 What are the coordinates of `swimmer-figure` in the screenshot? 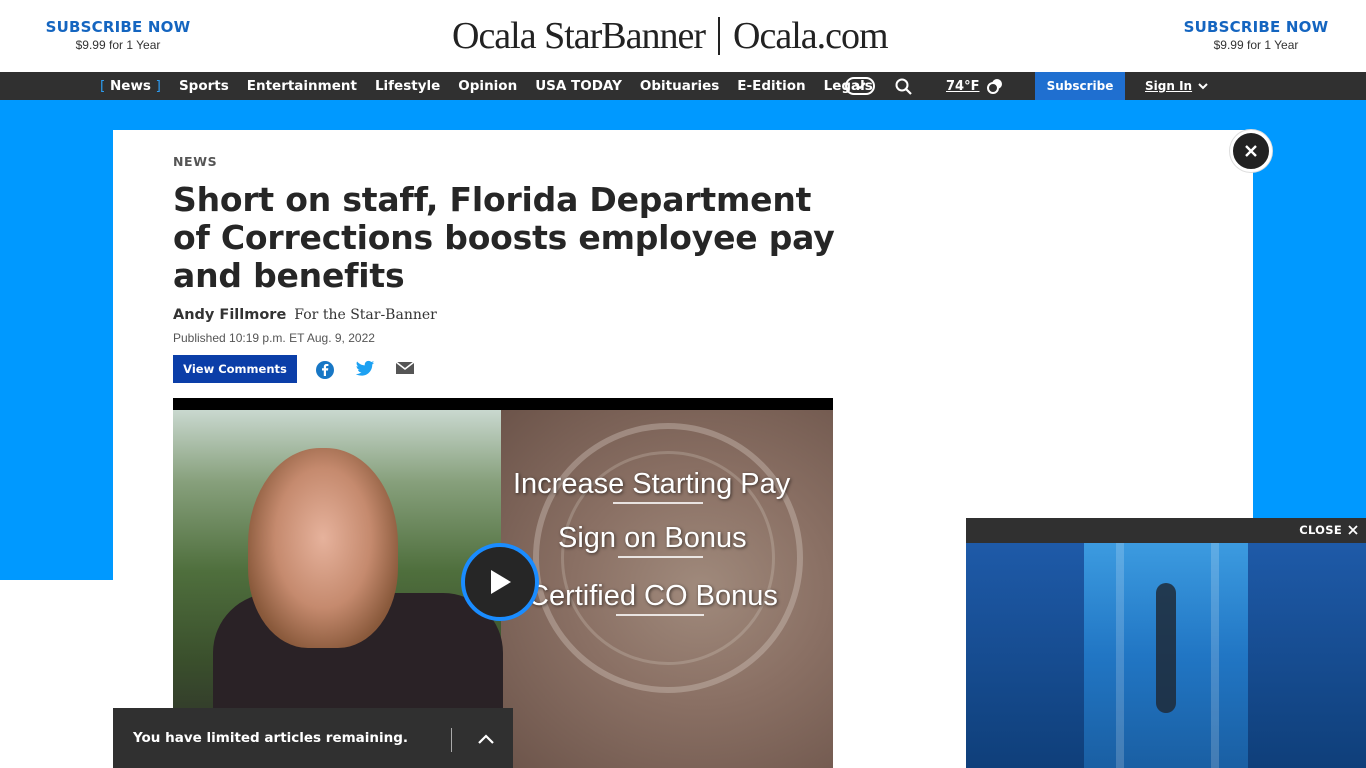 It's located at (1166, 648).